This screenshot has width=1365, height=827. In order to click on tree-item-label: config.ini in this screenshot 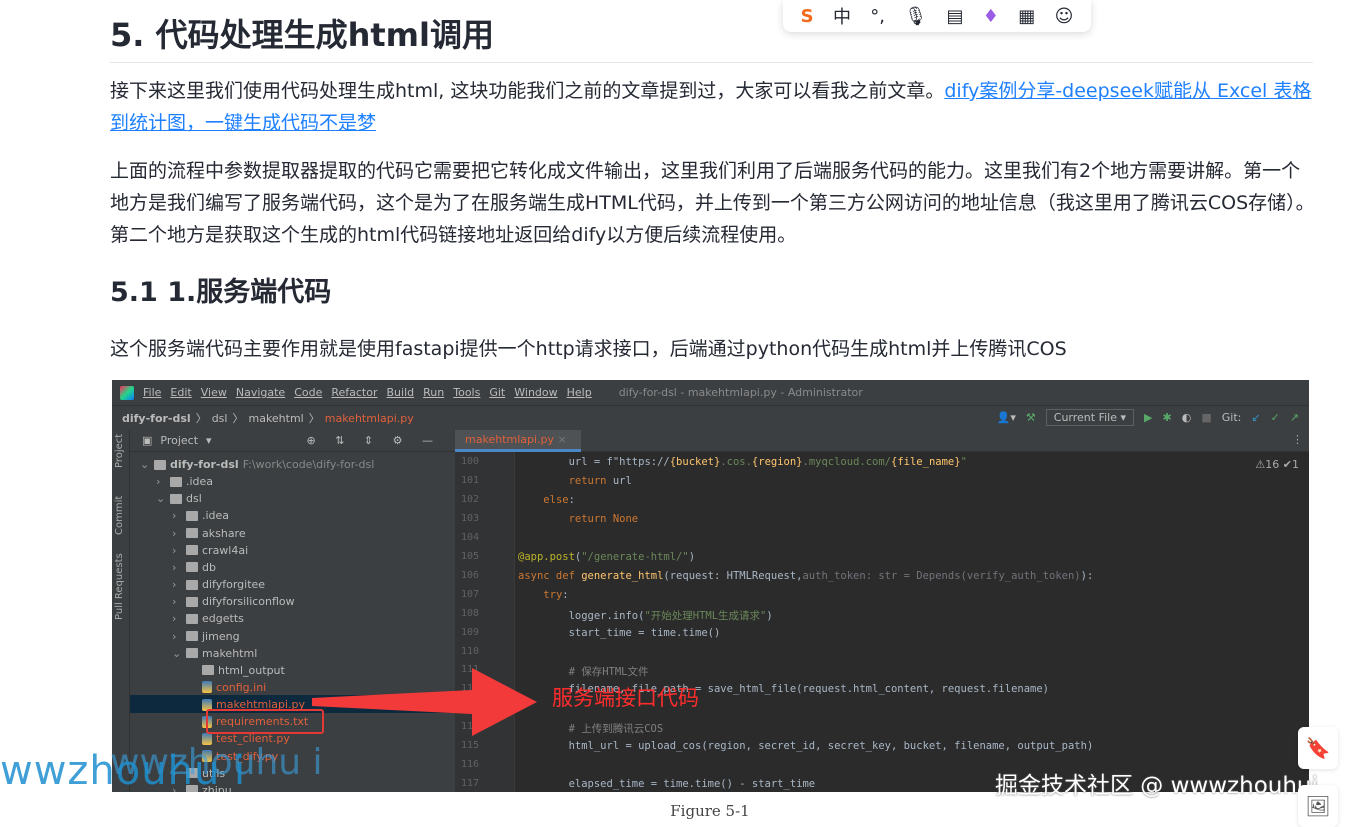, I will do `click(241, 687)`.